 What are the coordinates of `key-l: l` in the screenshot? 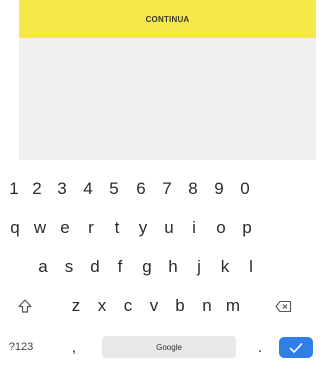 It's located at (251, 267).